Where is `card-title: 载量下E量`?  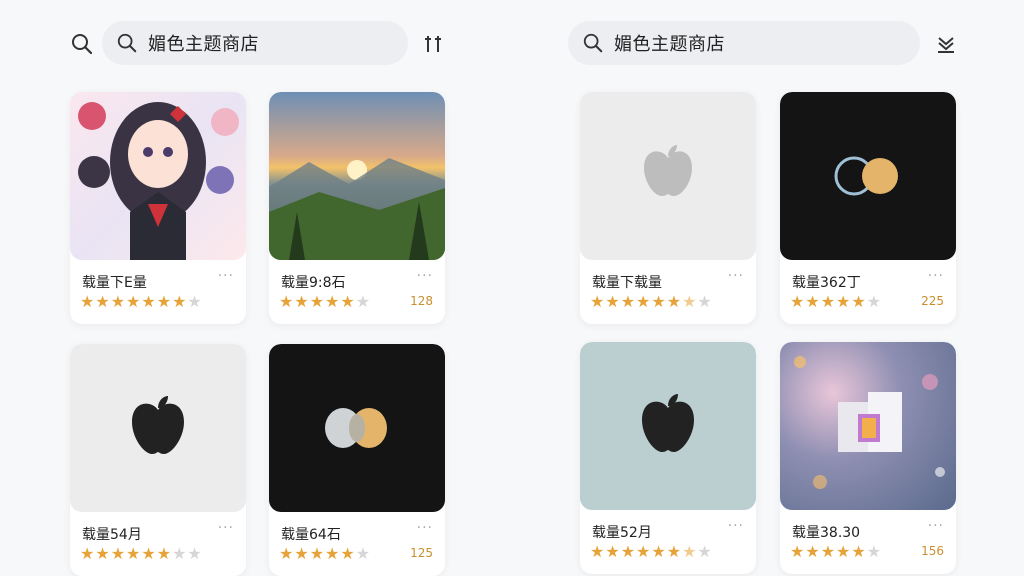
card-title: 载量下E量 is located at coordinates (114, 283).